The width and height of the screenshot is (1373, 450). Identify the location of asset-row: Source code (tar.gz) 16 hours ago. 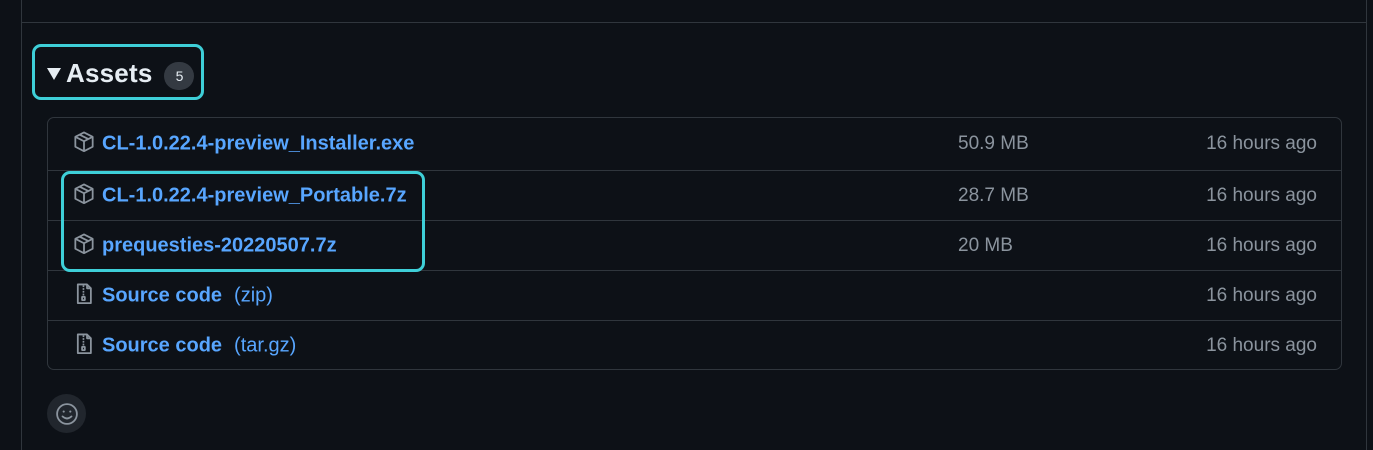
(694, 344).